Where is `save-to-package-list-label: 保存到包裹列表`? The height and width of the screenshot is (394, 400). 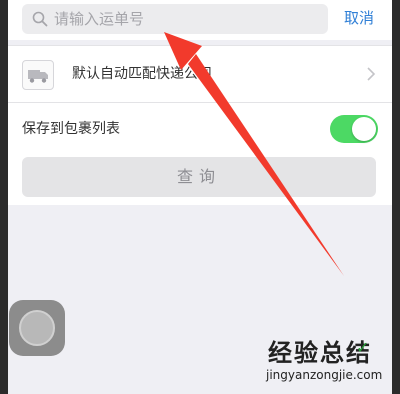 save-to-package-list-label: 保存到包裹列表 is located at coordinates (71, 129).